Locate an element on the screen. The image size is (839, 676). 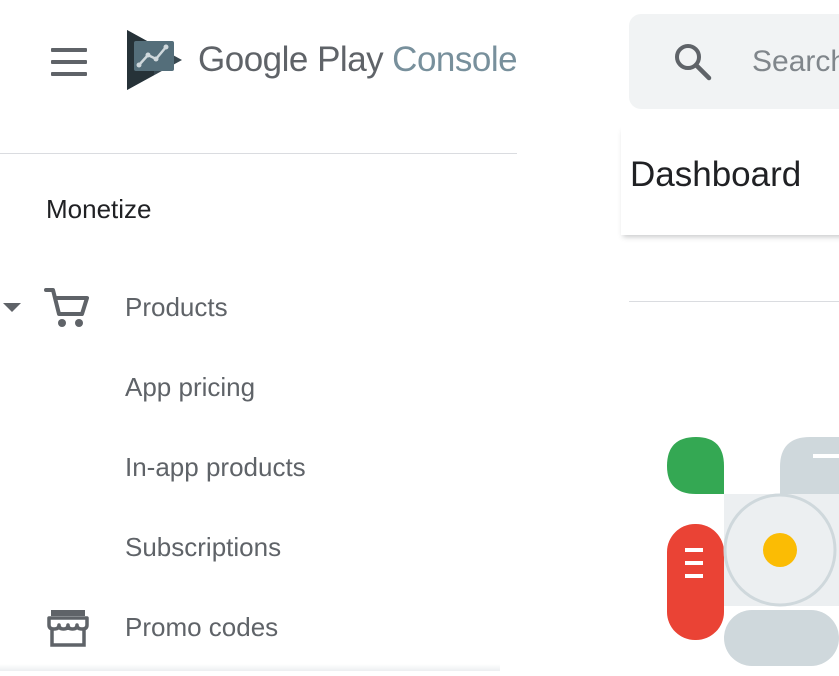
sidebar-item-promo-codes: Promo codes is located at coordinates (258, 627).